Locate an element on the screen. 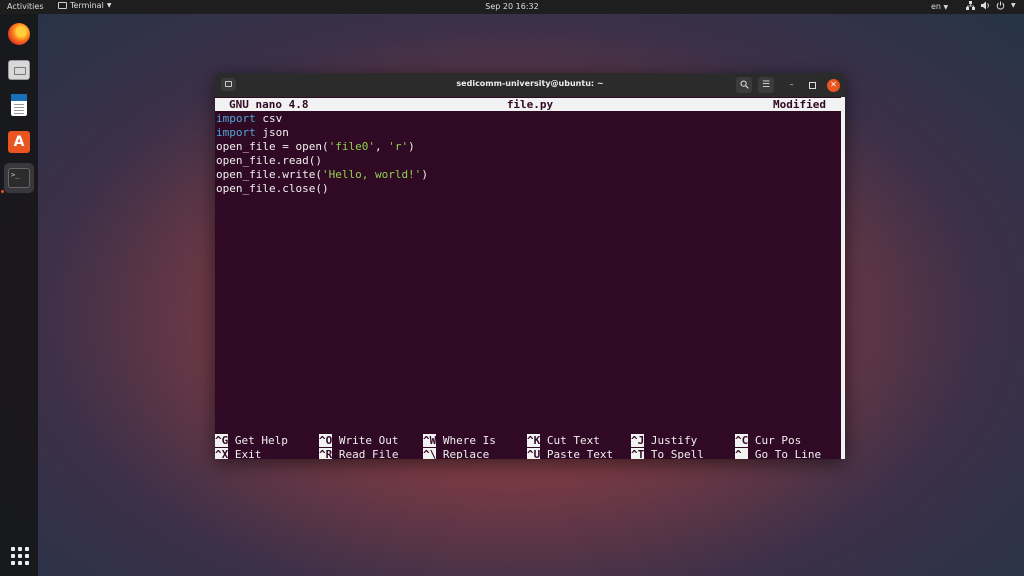 The height and width of the screenshot is (576, 1024). code-line: open_file.read() is located at coordinates (322, 161).